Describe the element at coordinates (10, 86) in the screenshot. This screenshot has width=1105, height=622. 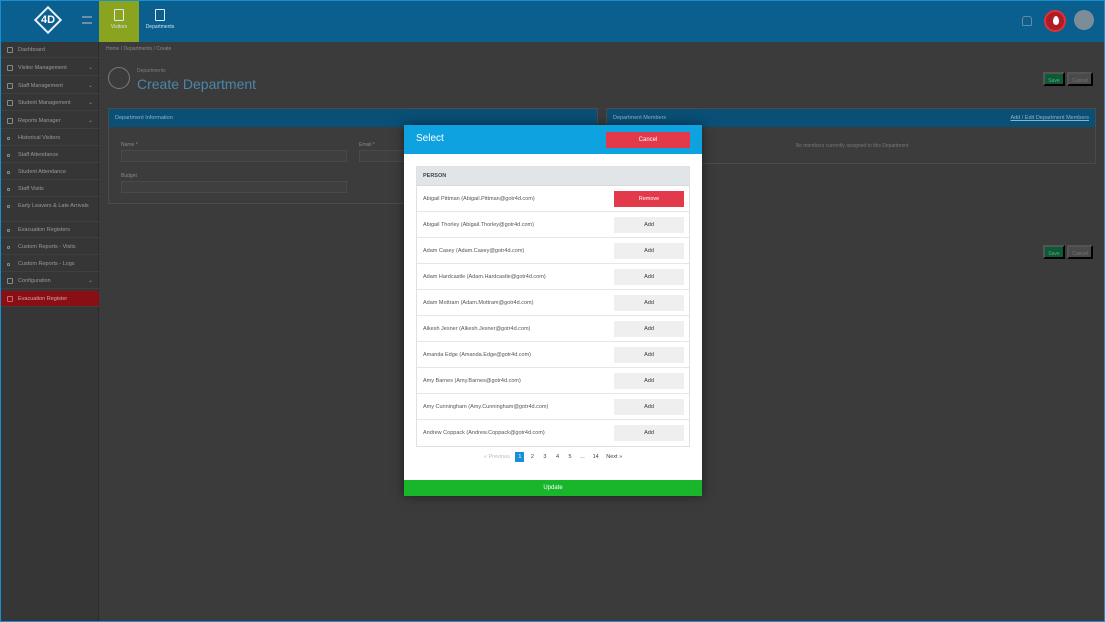
I see `staff-icon` at that location.